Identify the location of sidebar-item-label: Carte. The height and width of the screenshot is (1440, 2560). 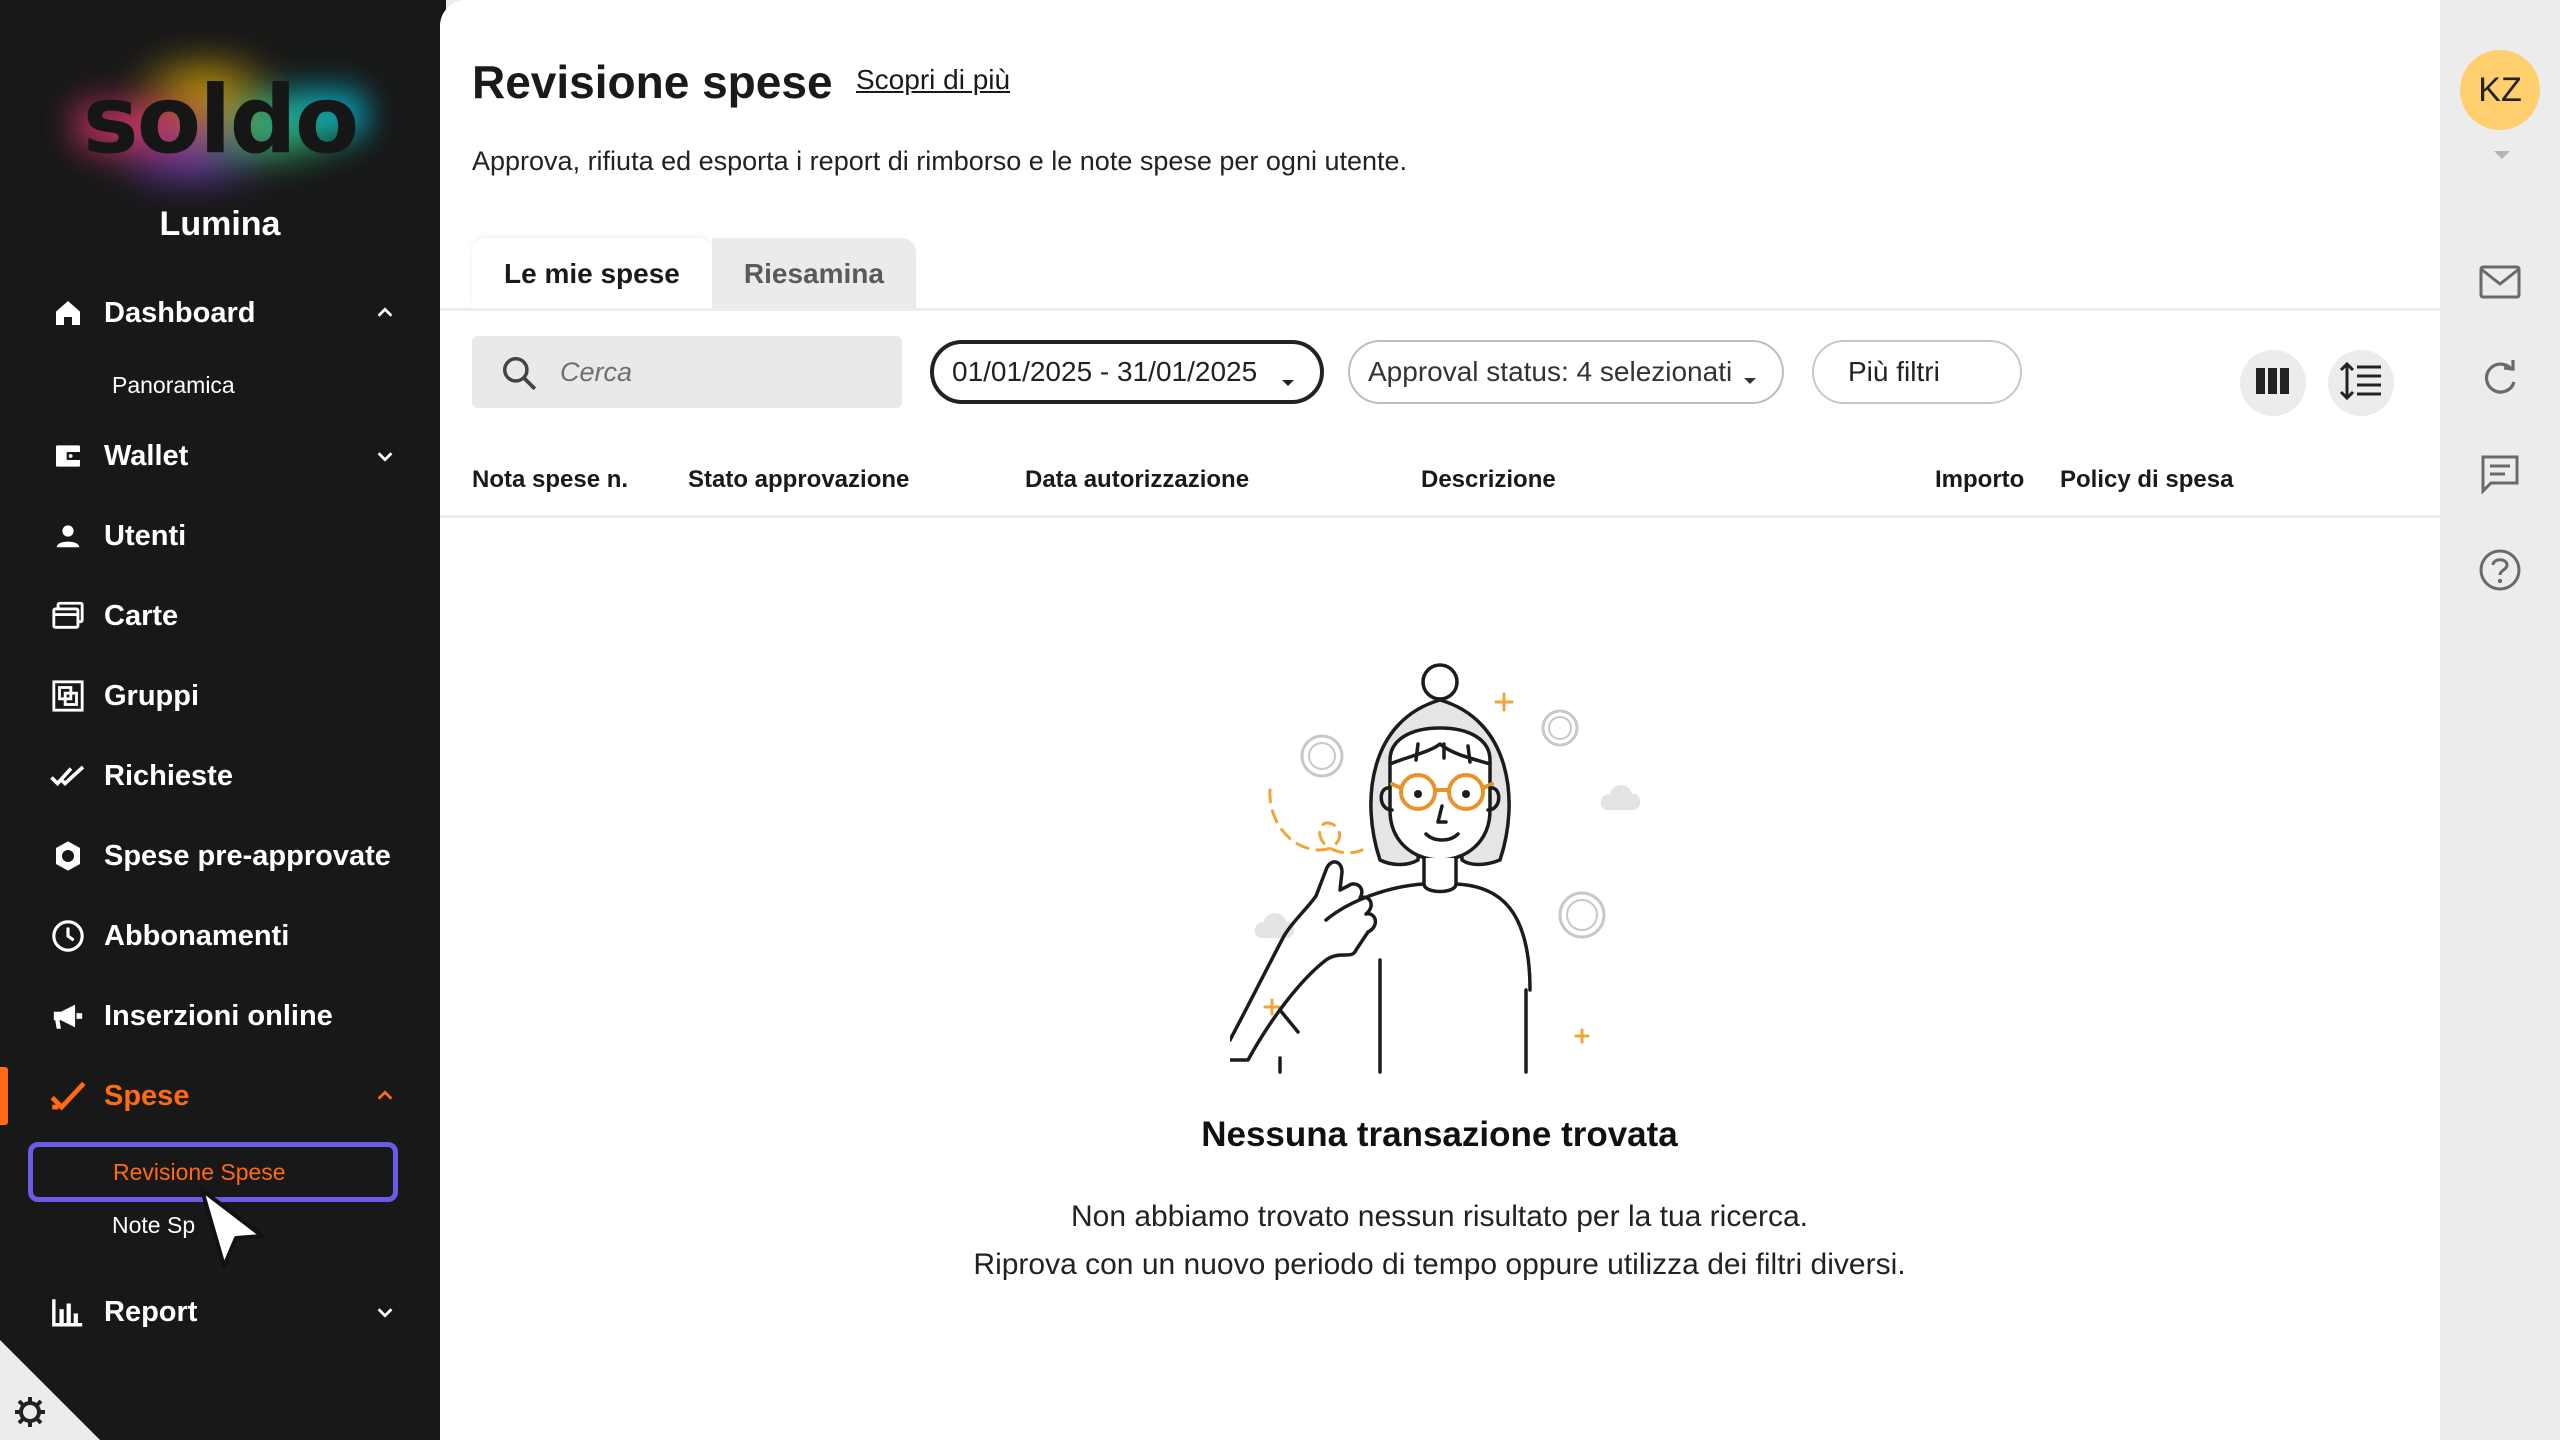
(141, 615).